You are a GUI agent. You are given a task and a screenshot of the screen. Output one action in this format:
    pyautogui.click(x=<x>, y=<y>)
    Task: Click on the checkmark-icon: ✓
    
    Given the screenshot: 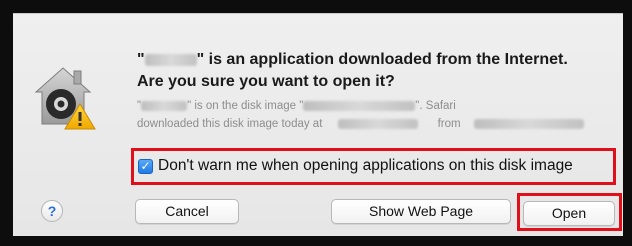 What is the action you would take?
    pyautogui.click(x=145, y=166)
    